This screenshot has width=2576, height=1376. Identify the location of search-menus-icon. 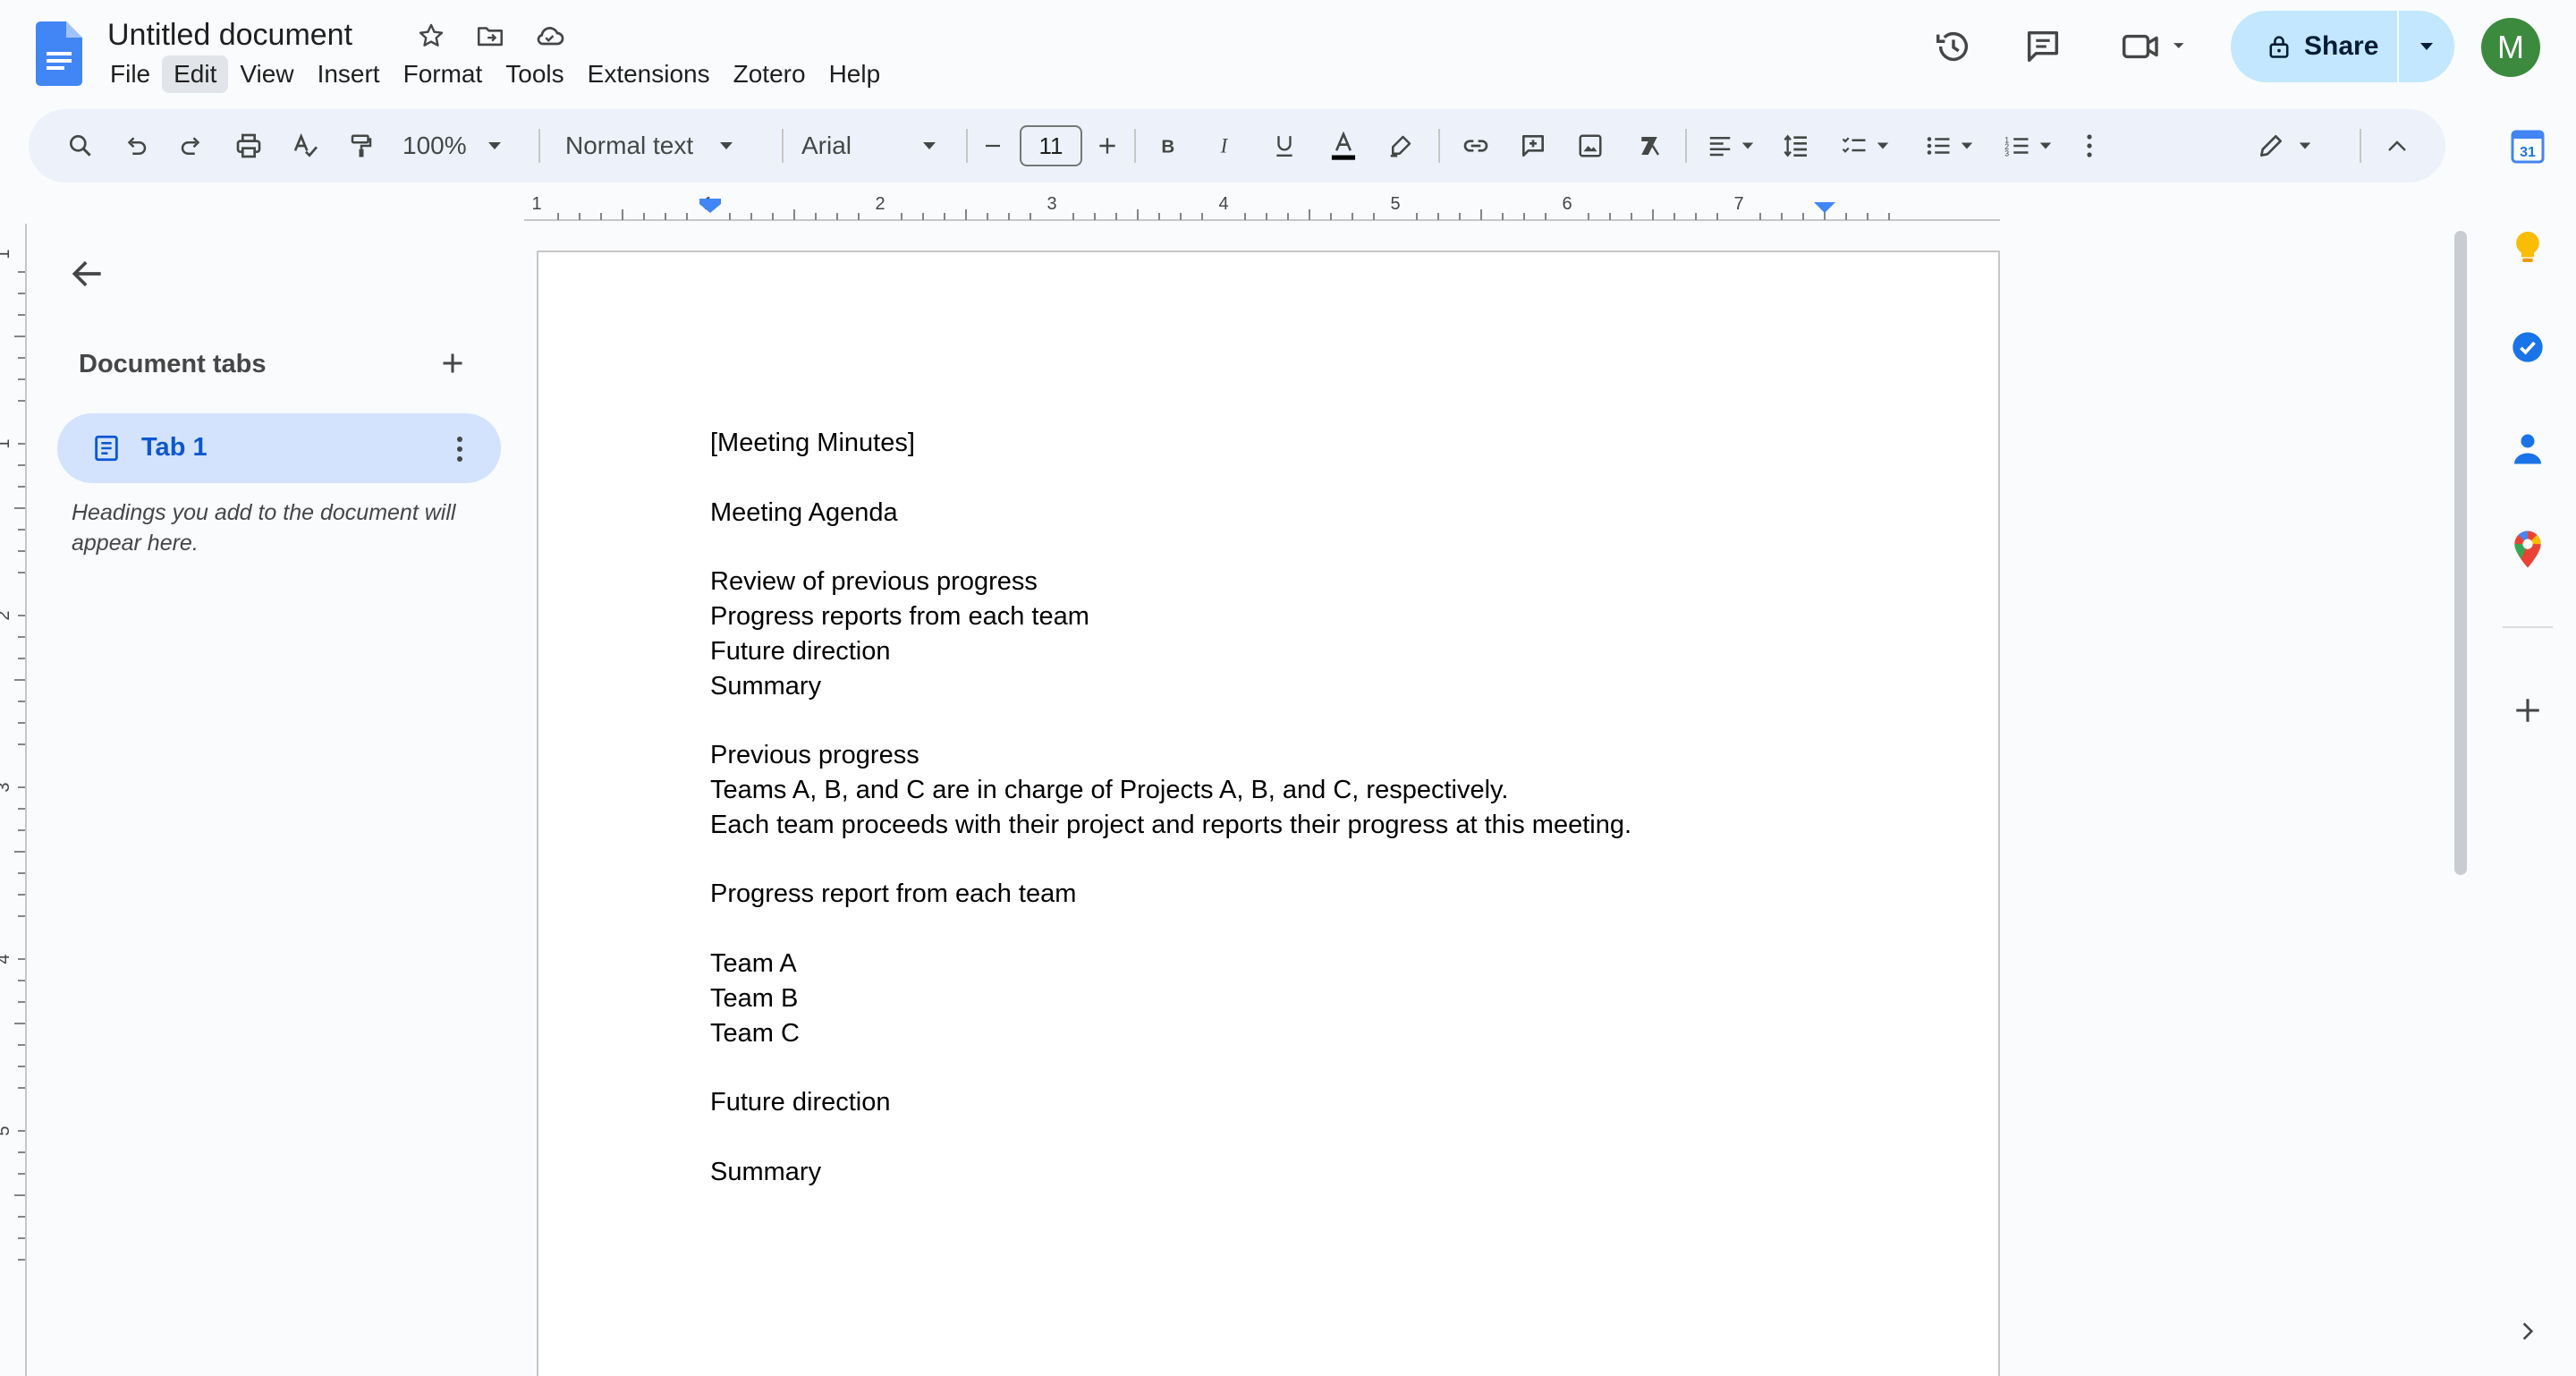
(80, 145).